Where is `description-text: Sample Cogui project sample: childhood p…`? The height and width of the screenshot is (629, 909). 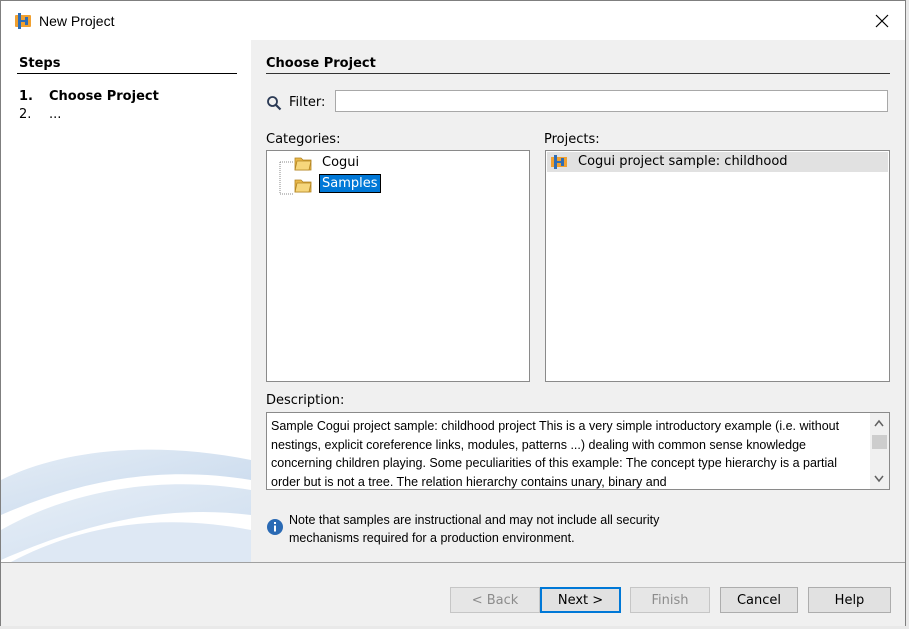 description-text: Sample Cogui project sample: childhood p… is located at coordinates (555, 454).